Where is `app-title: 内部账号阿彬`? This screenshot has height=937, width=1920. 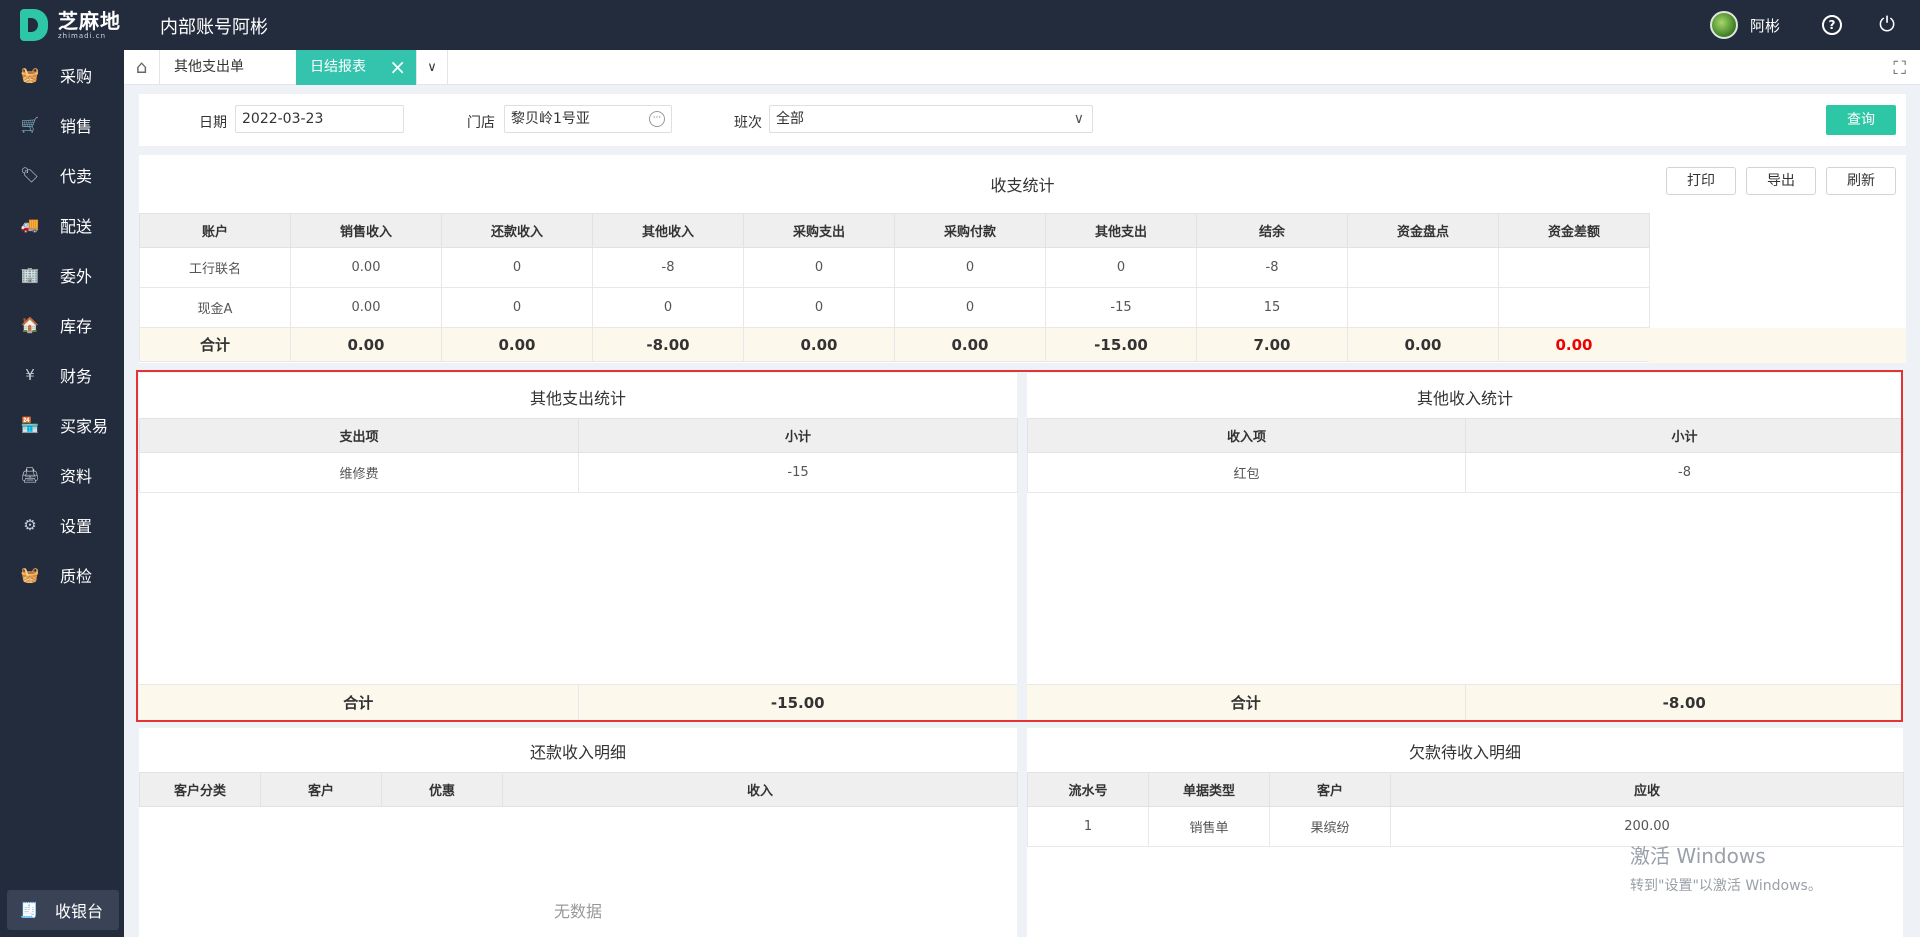
app-title: 内部账号阿彬 is located at coordinates (214, 27).